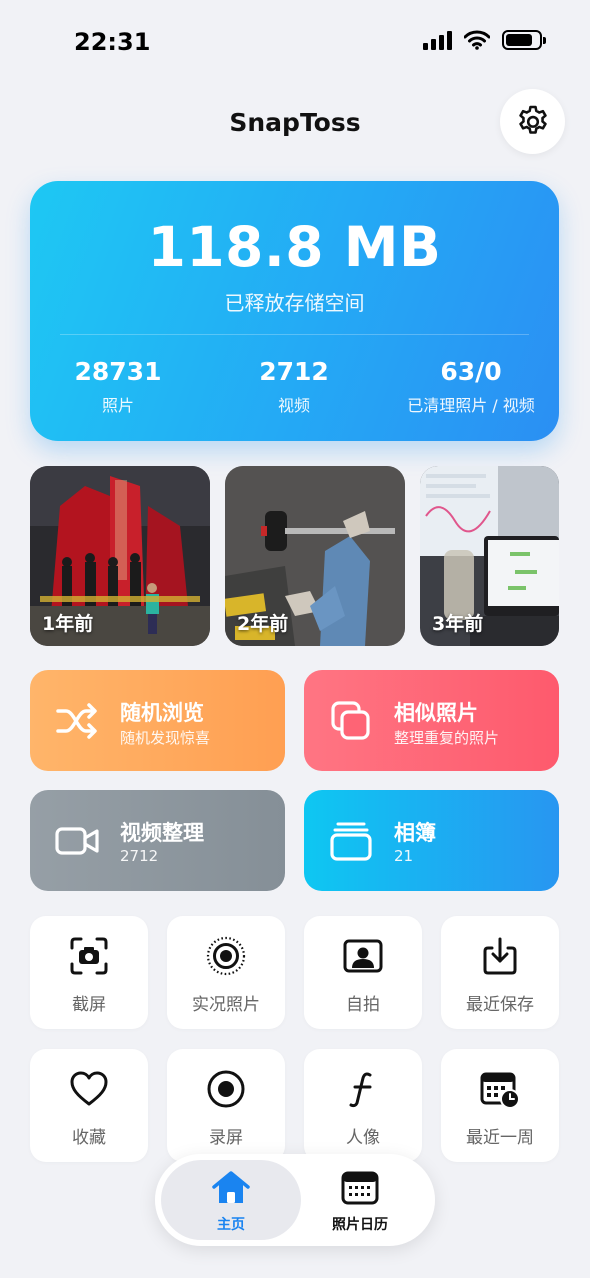 The width and height of the screenshot is (590, 1278). What do you see at coordinates (315, 556) in the screenshot?
I see `memory-card-2-years-ago: 2年前` at bounding box center [315, 556].